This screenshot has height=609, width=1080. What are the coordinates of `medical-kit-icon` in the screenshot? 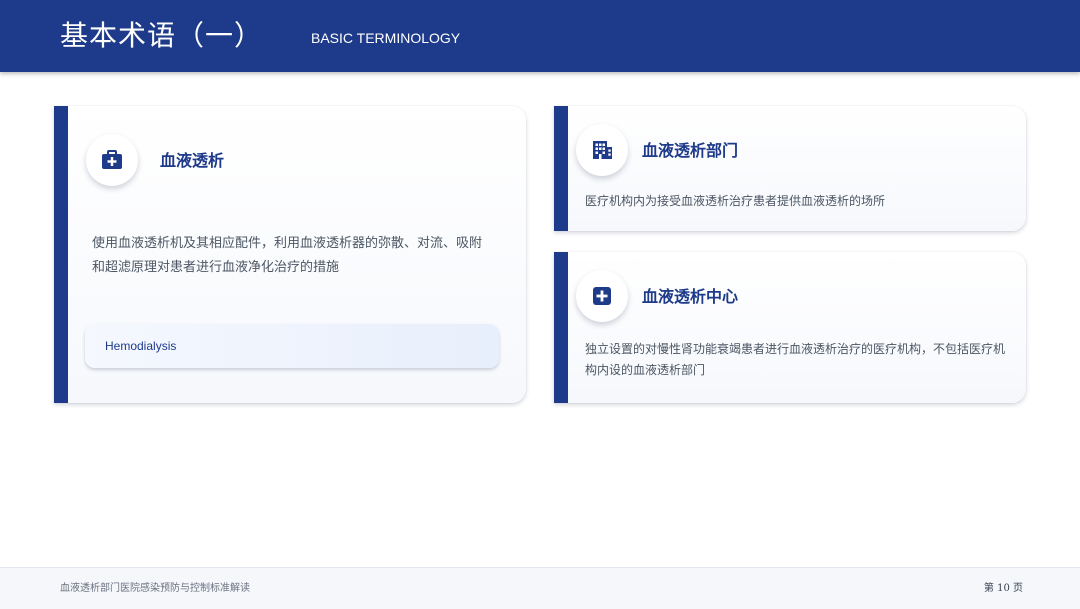 It's located at (112, 160).